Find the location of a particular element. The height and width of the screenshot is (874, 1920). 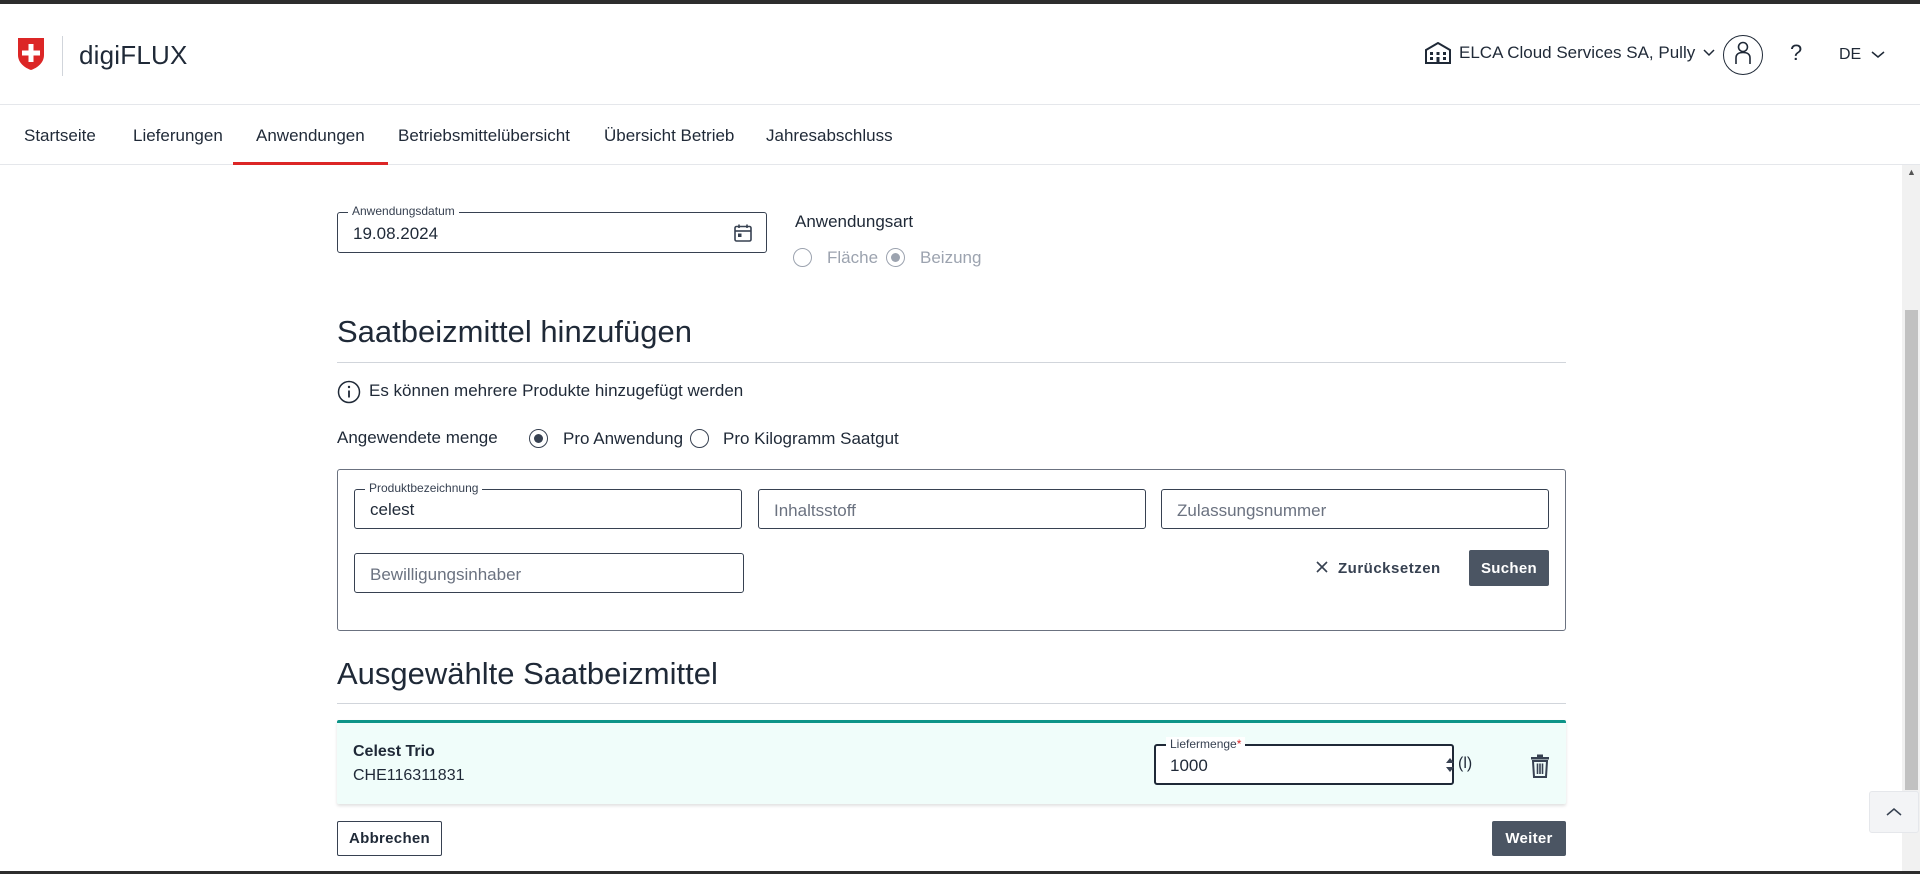

nav-jahresabschluss: Jahresabschluss is located at coordinates (829, 135).